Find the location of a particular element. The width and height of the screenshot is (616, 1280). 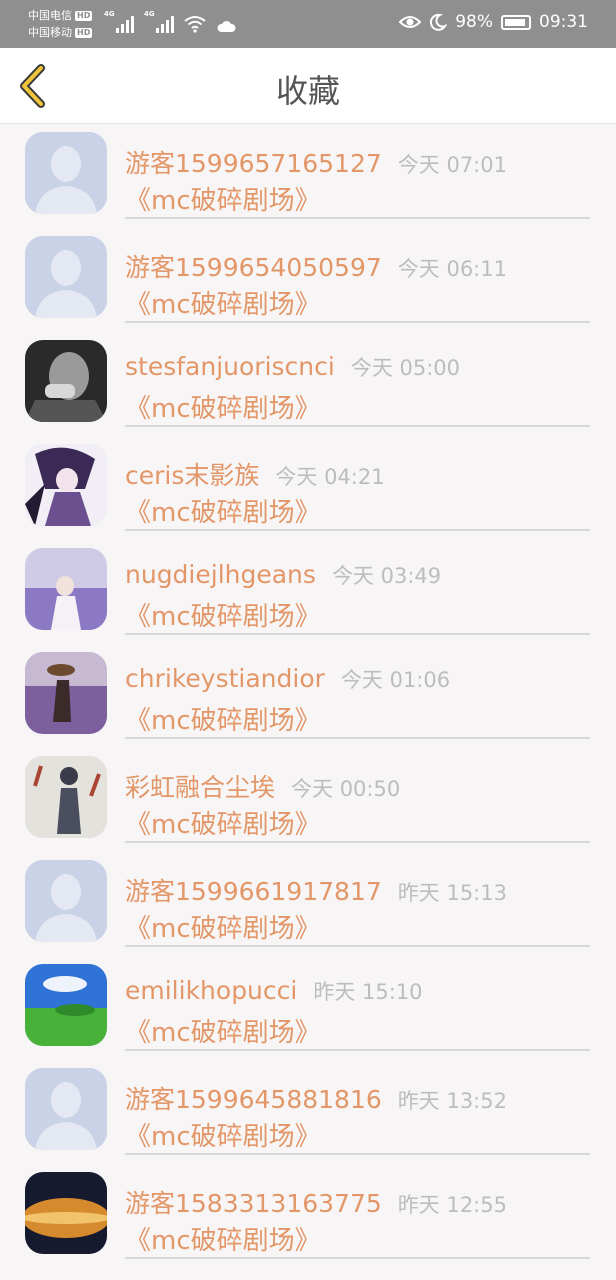

list-item: 游客1599654050597 今天 06:11 《mc破碎剧场》 is located at coordinates (308, 280).